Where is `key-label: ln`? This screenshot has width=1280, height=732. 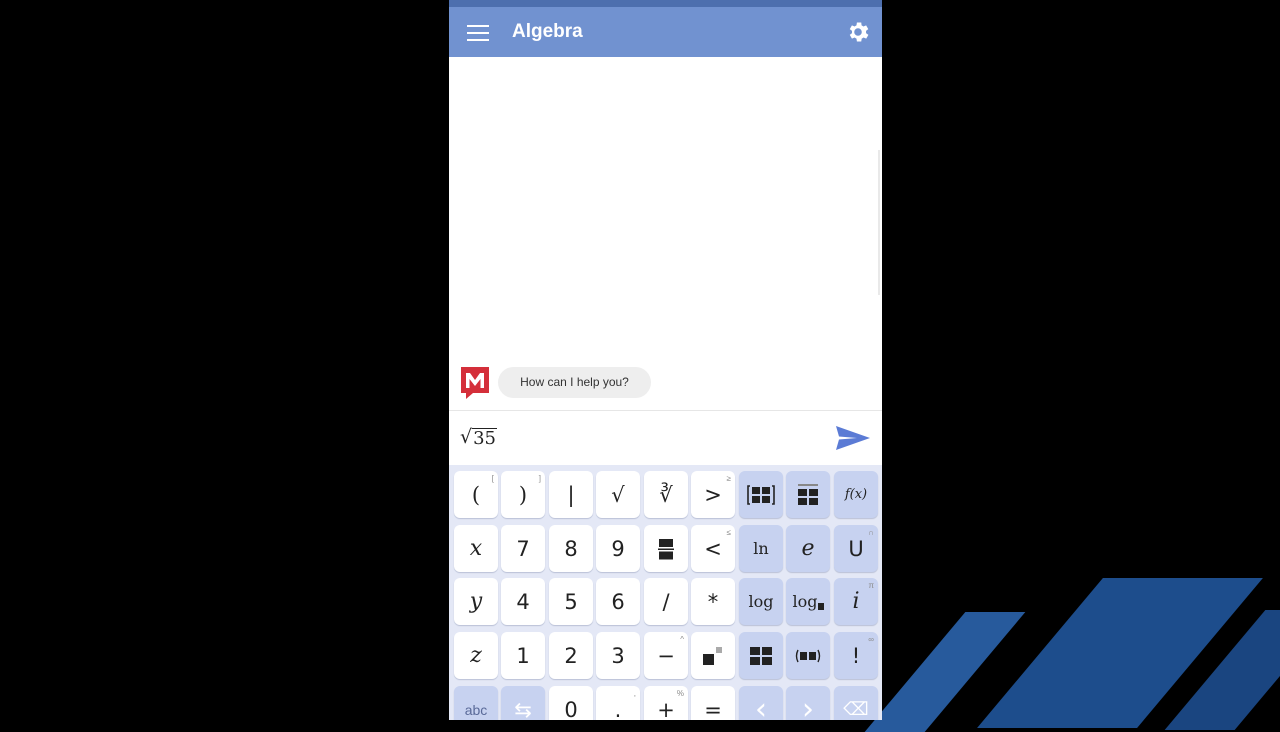 key-label: ln is located at coordinates (761, 548).